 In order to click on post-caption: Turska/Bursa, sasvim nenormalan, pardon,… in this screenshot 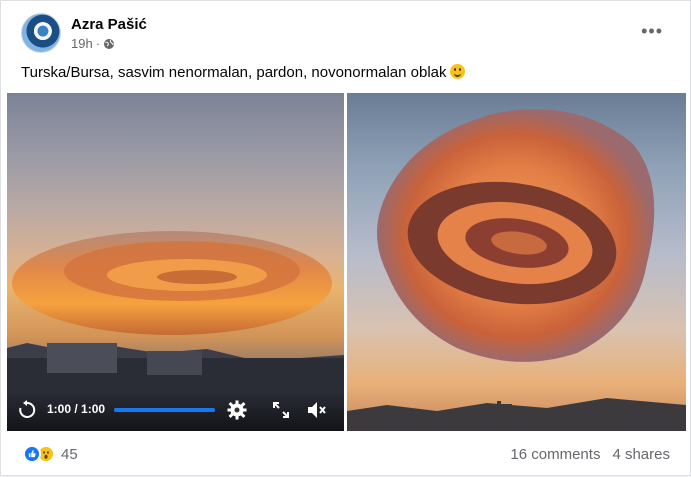, I will do `click(243, 72)`.